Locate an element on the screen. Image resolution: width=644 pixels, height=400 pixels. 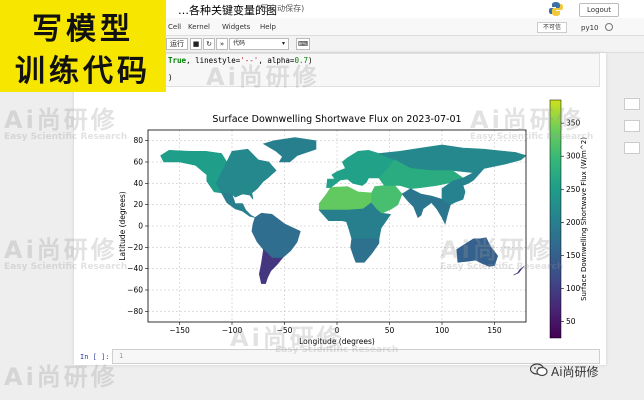
x-axis: −150 −100 −50 0 50 100 150 is located at coordinates (335, 328).